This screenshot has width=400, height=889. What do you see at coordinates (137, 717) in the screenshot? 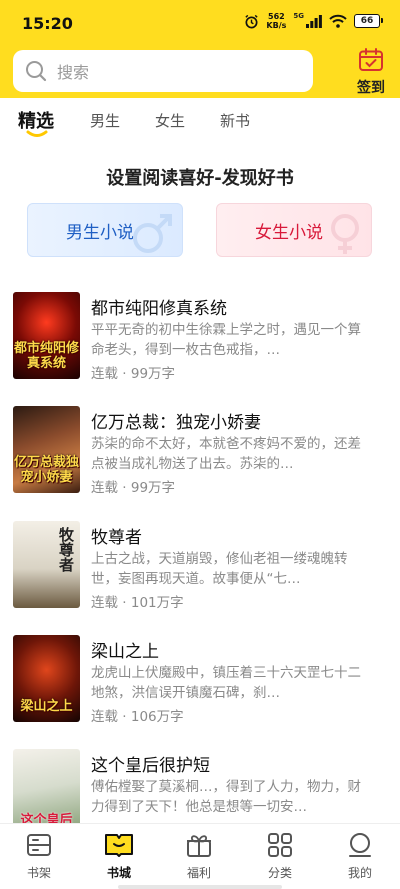
I see `book-meta: 连载 · 106万字` at bounding box center [137, 717].